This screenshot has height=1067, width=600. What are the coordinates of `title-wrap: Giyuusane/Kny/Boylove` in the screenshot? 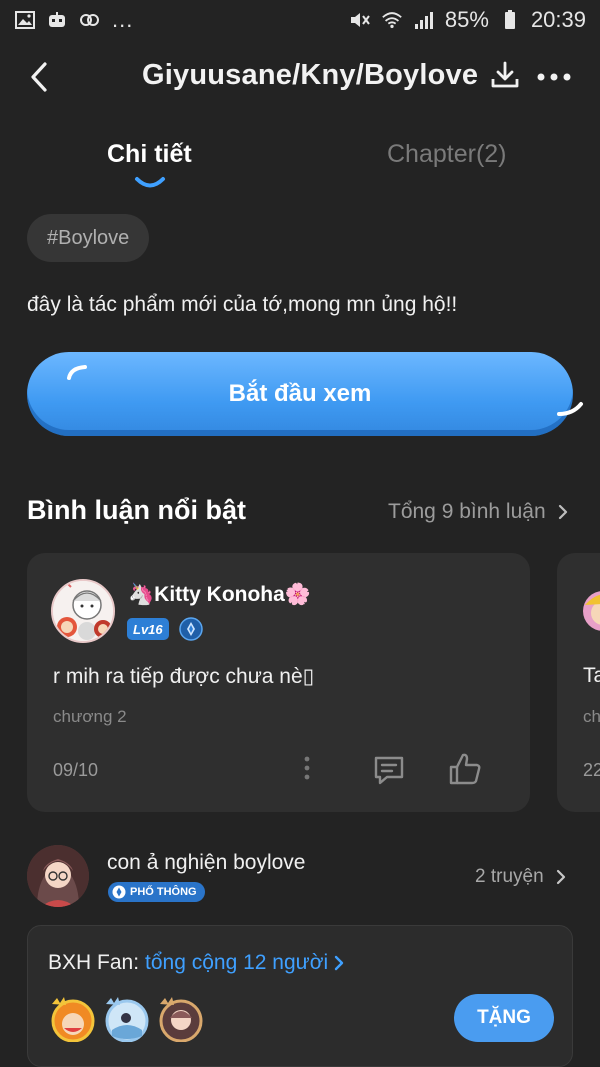 It's located at (332, 75).